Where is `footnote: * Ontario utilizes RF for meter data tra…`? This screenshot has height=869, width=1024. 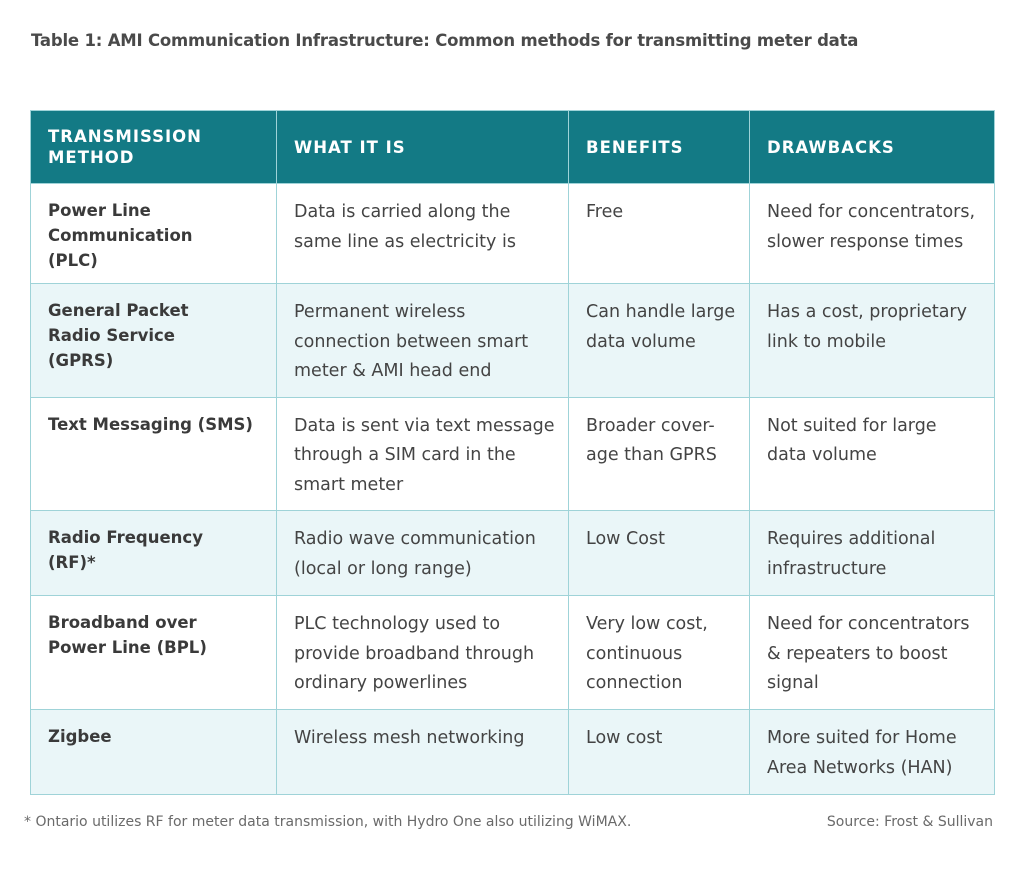 footnote: * Ontario utilizes RF for meter data tra… is located at coordinates (328, 822).